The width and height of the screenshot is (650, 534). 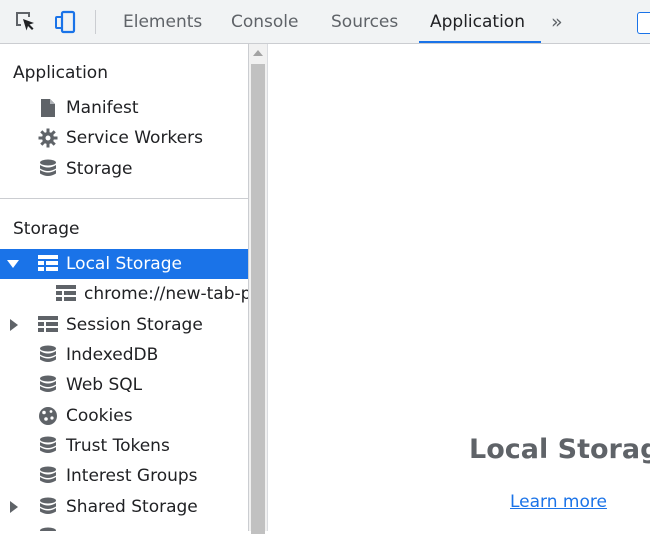 I want to click on section-divider, so click(x=124, y=198).